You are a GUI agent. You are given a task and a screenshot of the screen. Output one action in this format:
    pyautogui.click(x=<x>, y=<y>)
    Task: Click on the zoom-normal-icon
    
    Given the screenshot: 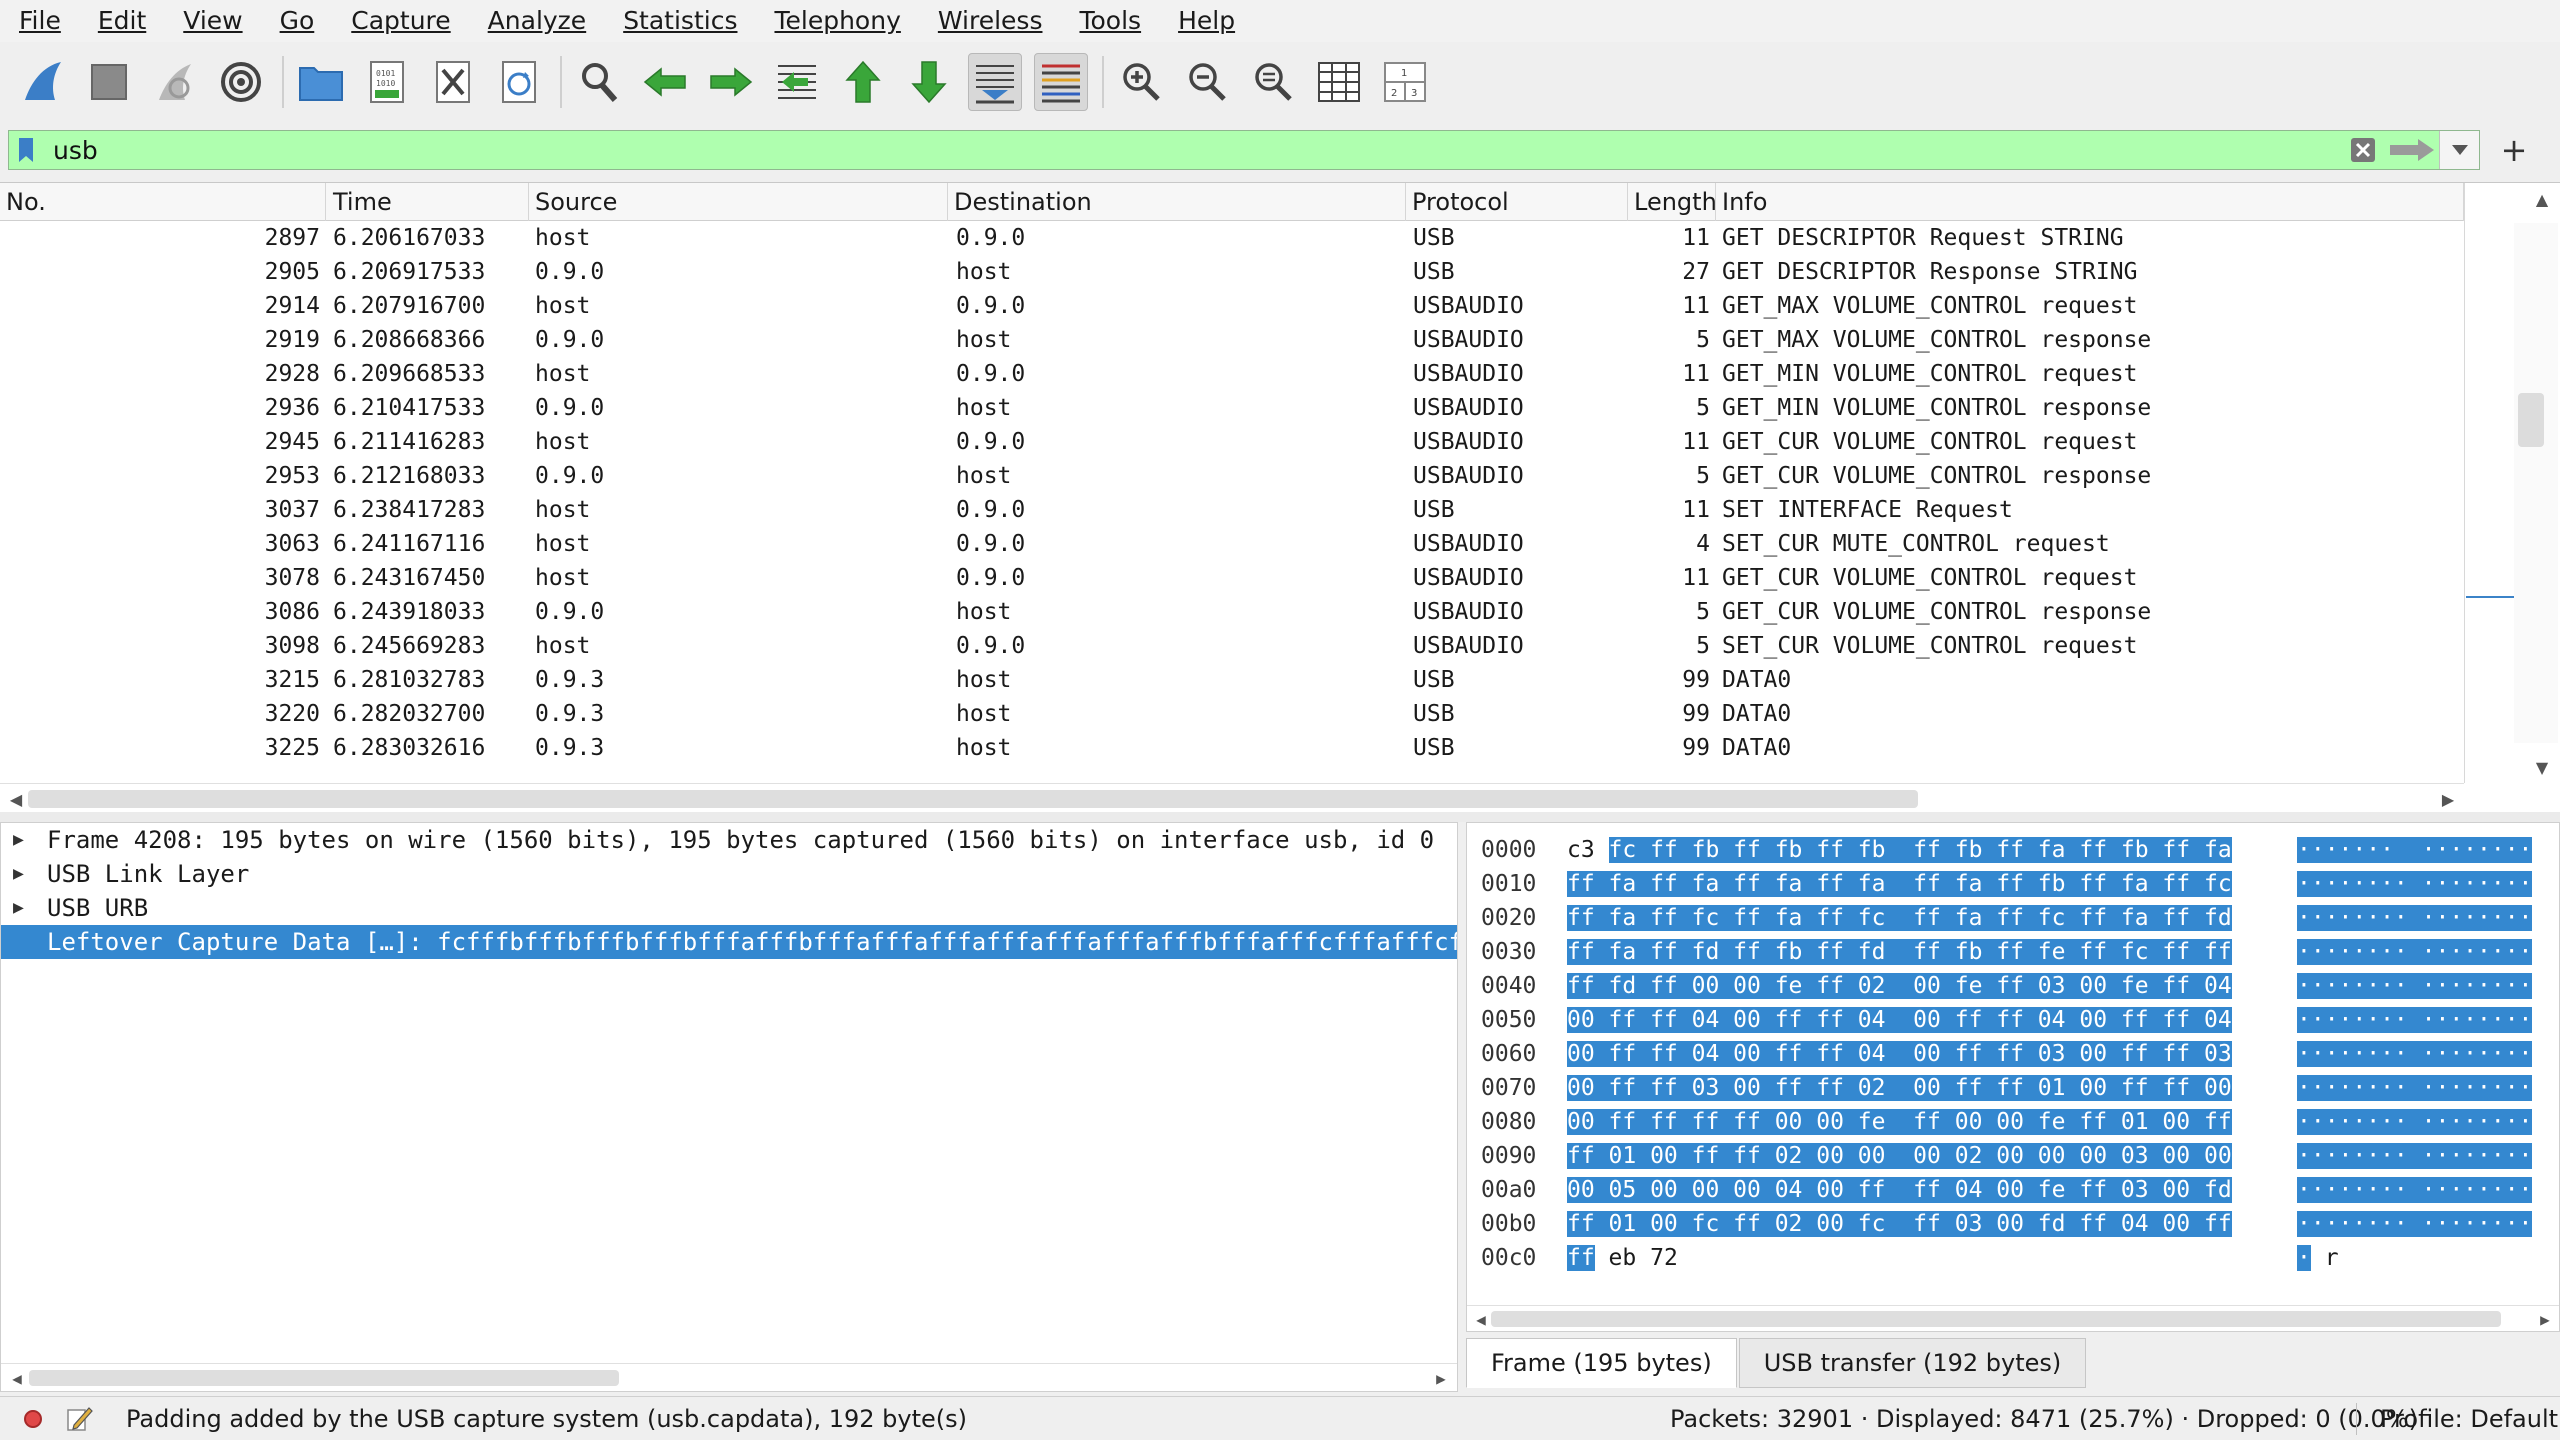 What is the action you would take?
    pyautogui.click(x=1273, y=82)
    